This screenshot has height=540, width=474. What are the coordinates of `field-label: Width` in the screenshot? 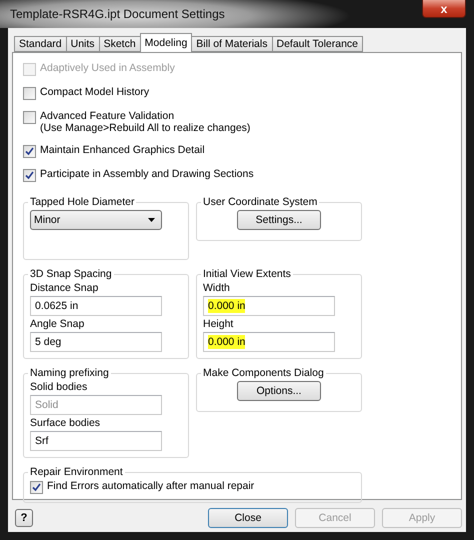 It's located at (217, 288).